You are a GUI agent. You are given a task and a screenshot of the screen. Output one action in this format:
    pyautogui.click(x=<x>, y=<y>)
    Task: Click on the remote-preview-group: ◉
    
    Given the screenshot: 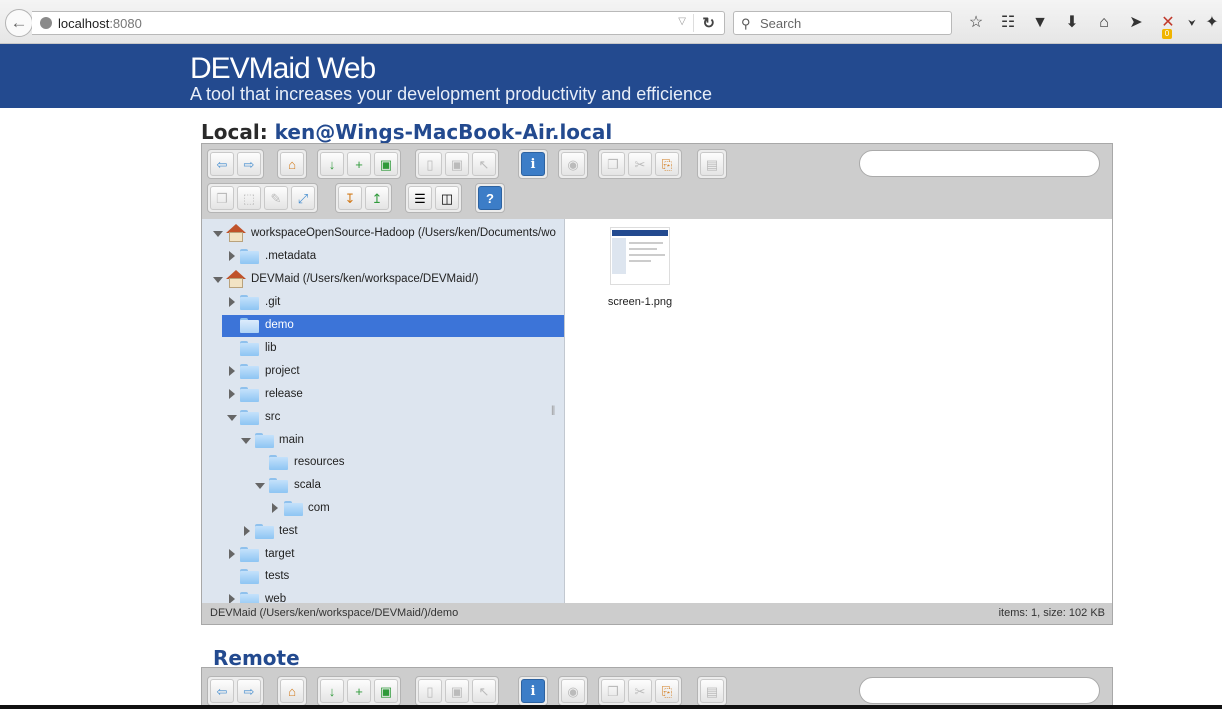 What is the action you would take?
    pyautogui.click(x=573, y=691)
    